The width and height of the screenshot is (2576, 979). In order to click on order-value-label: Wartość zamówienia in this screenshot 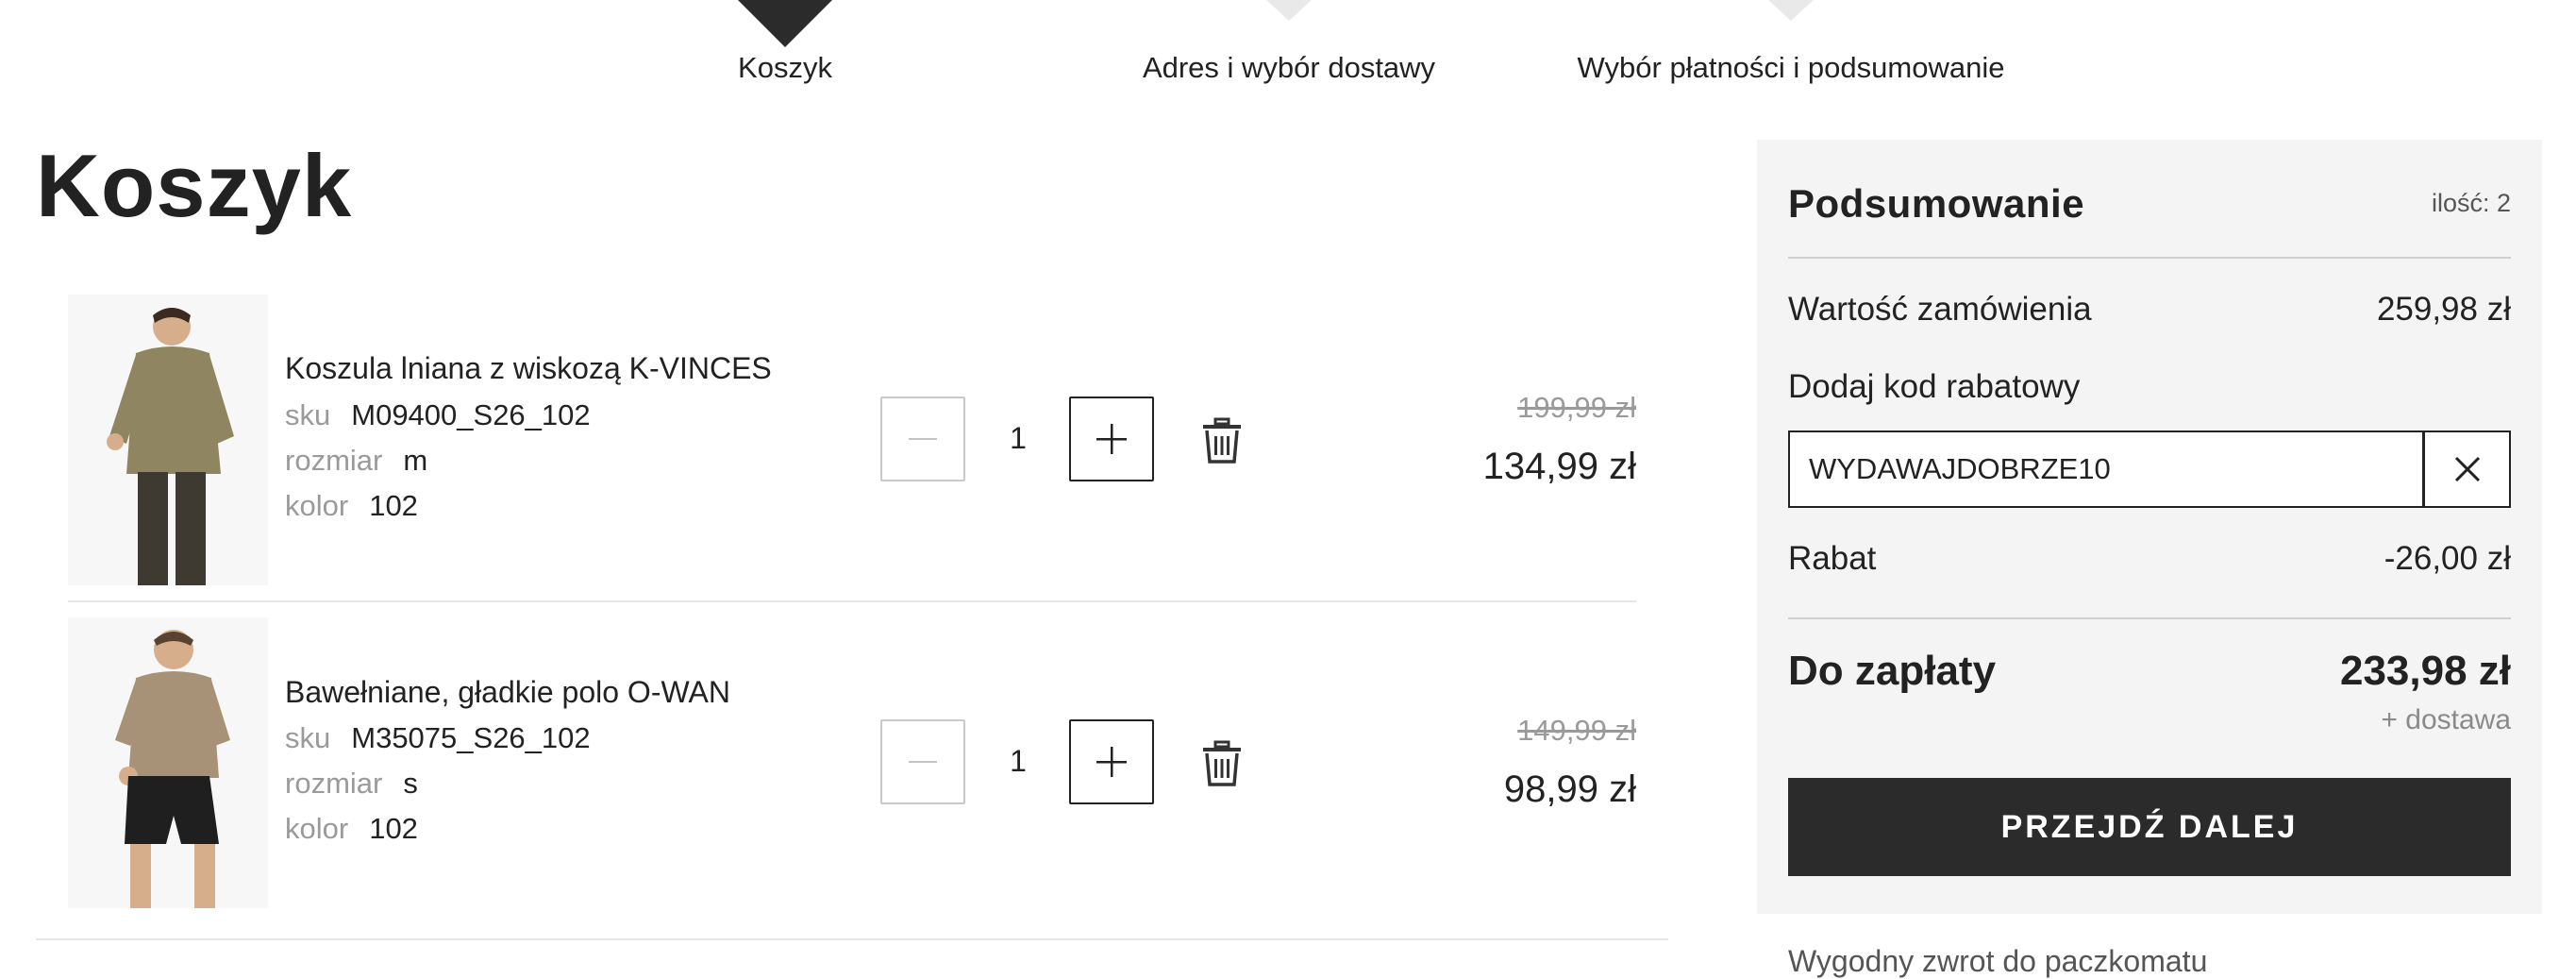, I will do `click(1940, 309)`.